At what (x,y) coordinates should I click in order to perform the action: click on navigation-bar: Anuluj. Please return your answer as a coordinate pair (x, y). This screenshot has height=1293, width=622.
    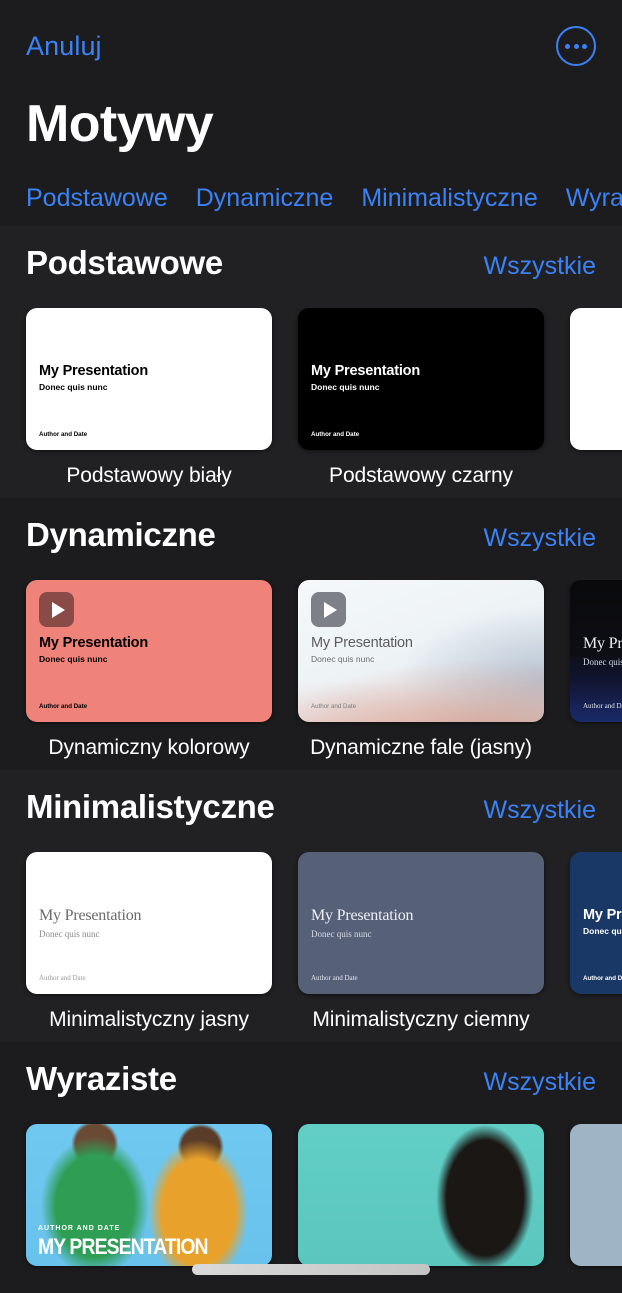
    Looking at the image, I should click on (311, 46).